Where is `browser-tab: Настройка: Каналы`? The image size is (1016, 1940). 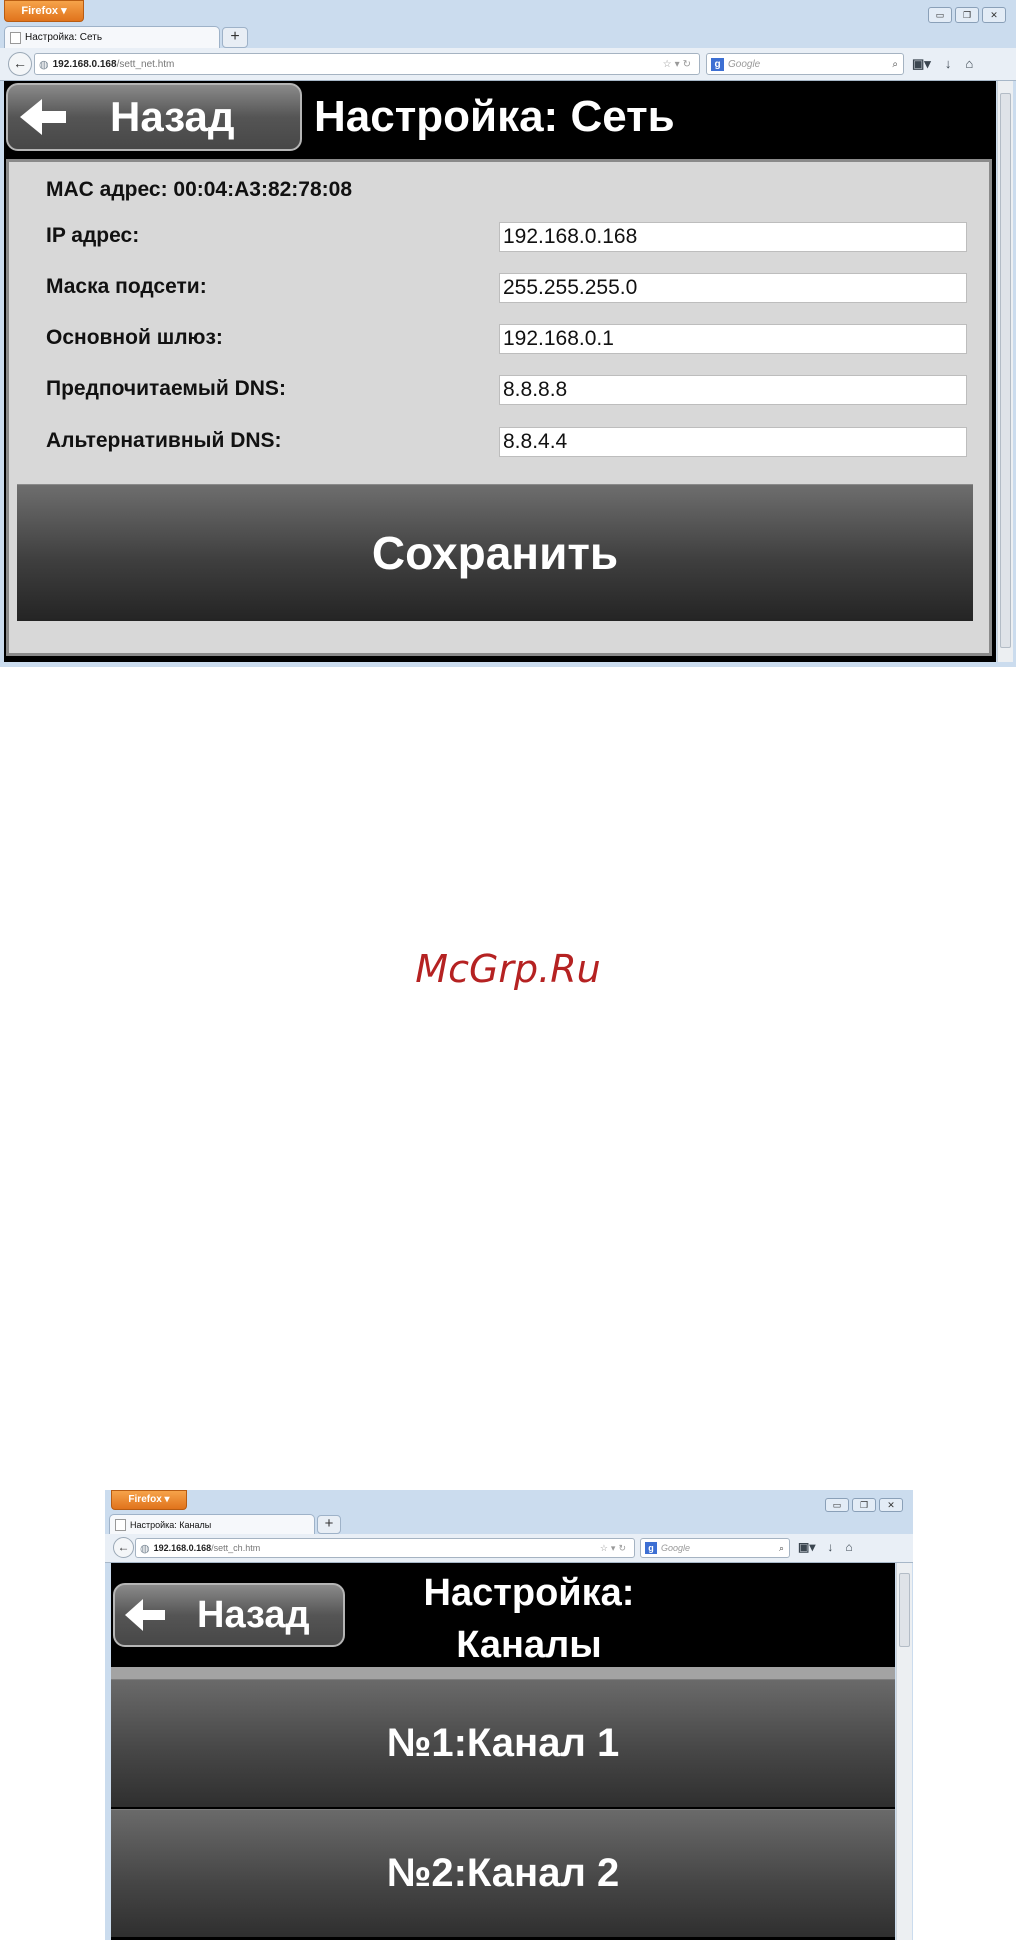 browser-tab: Настройка: Каналы is located at coordinates (212, 1524).